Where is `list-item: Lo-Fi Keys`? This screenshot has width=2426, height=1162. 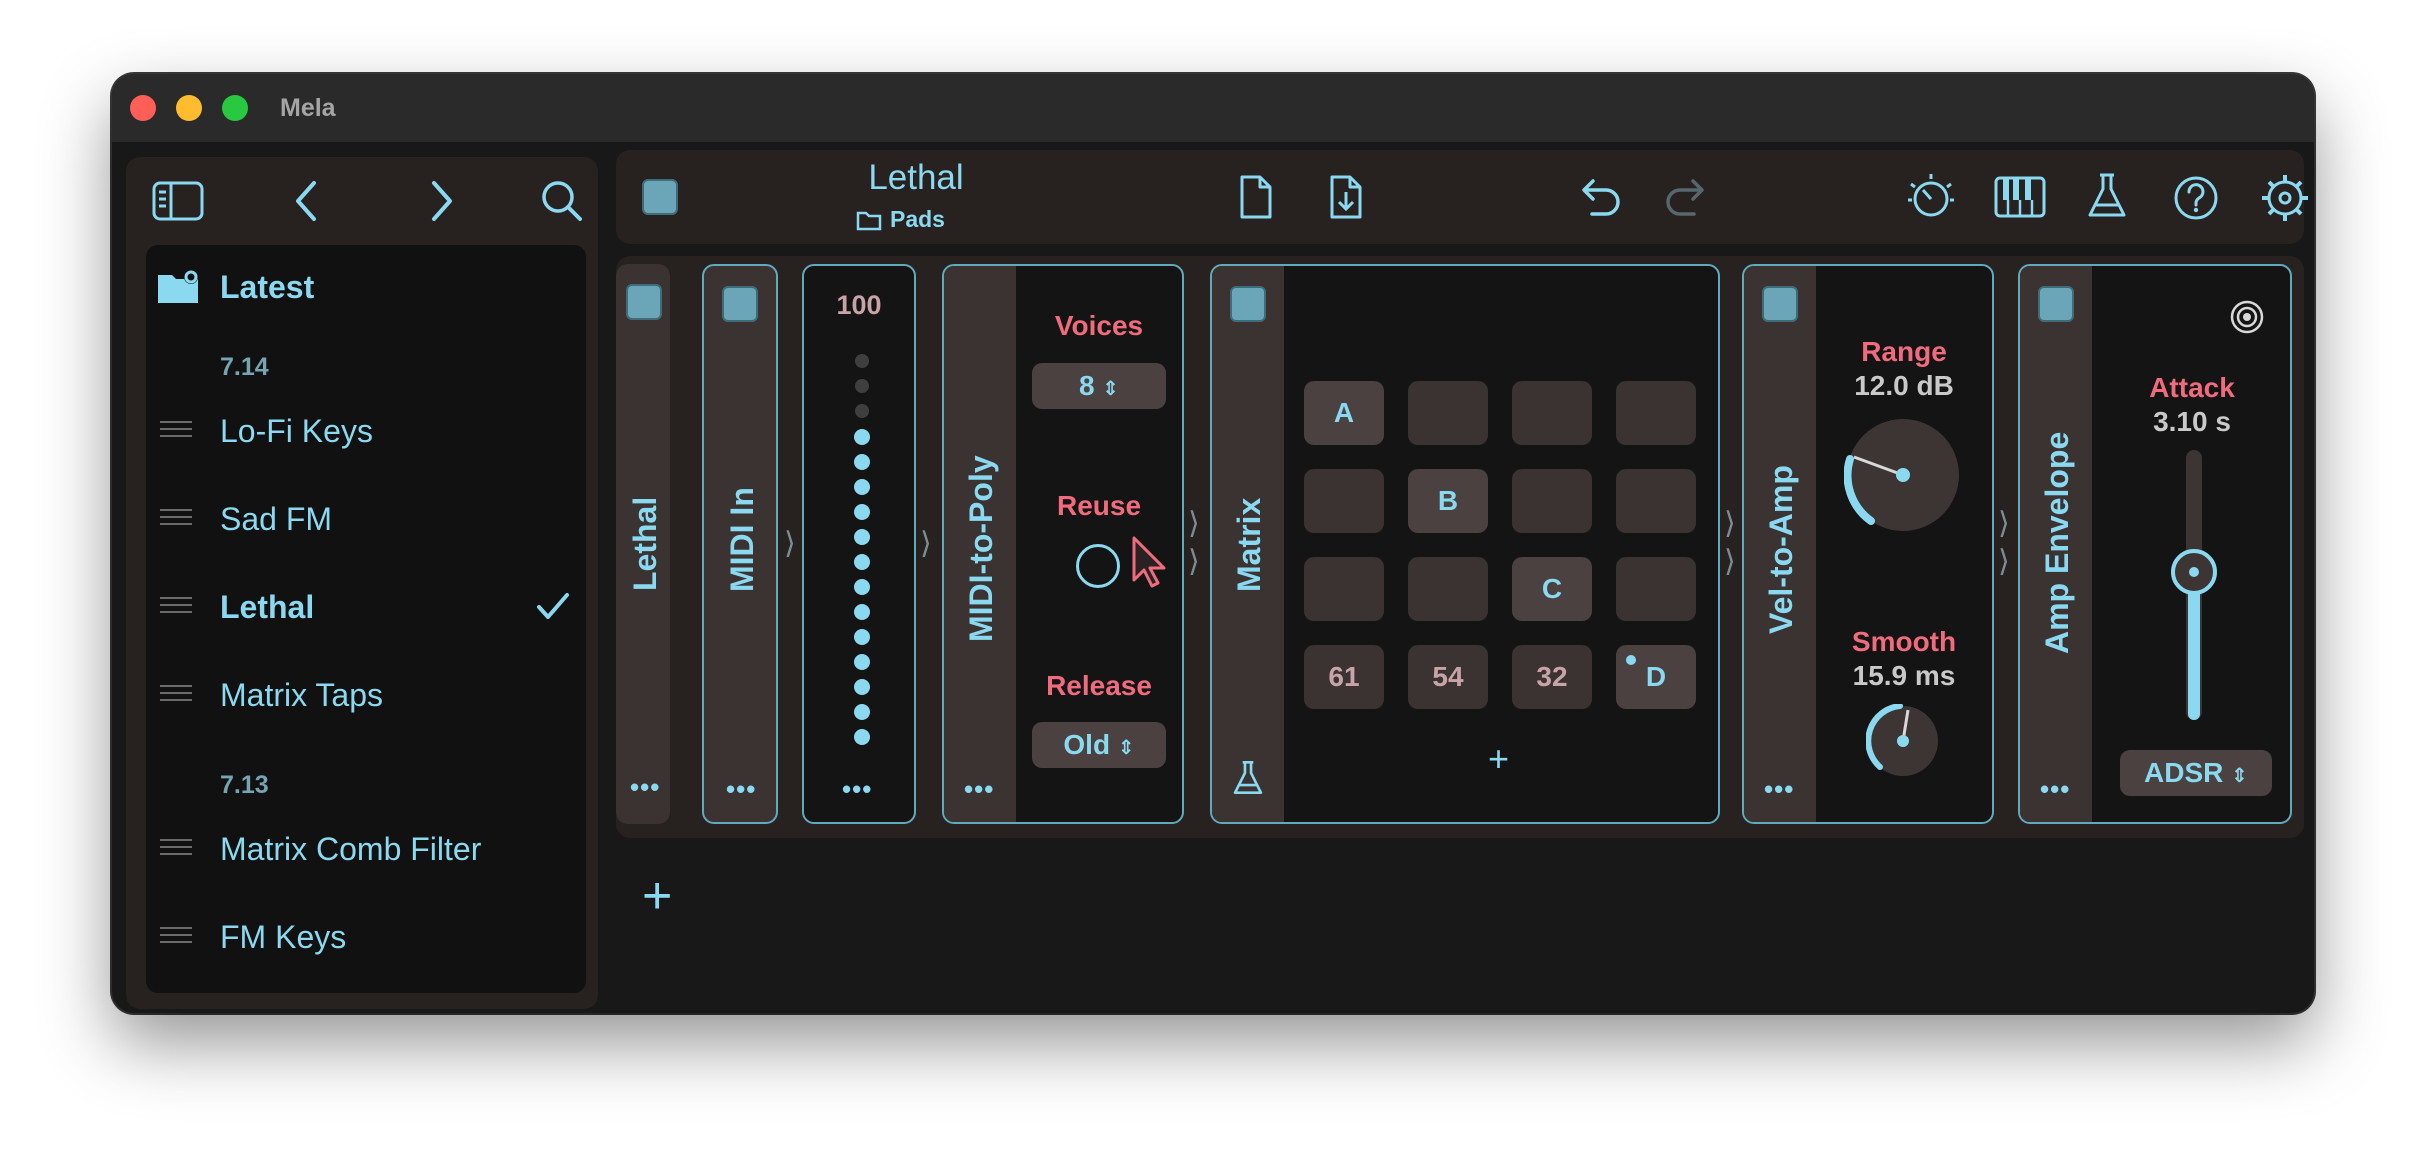
list-item: Lo-Fi Keys is located at coordinates (366, 431).